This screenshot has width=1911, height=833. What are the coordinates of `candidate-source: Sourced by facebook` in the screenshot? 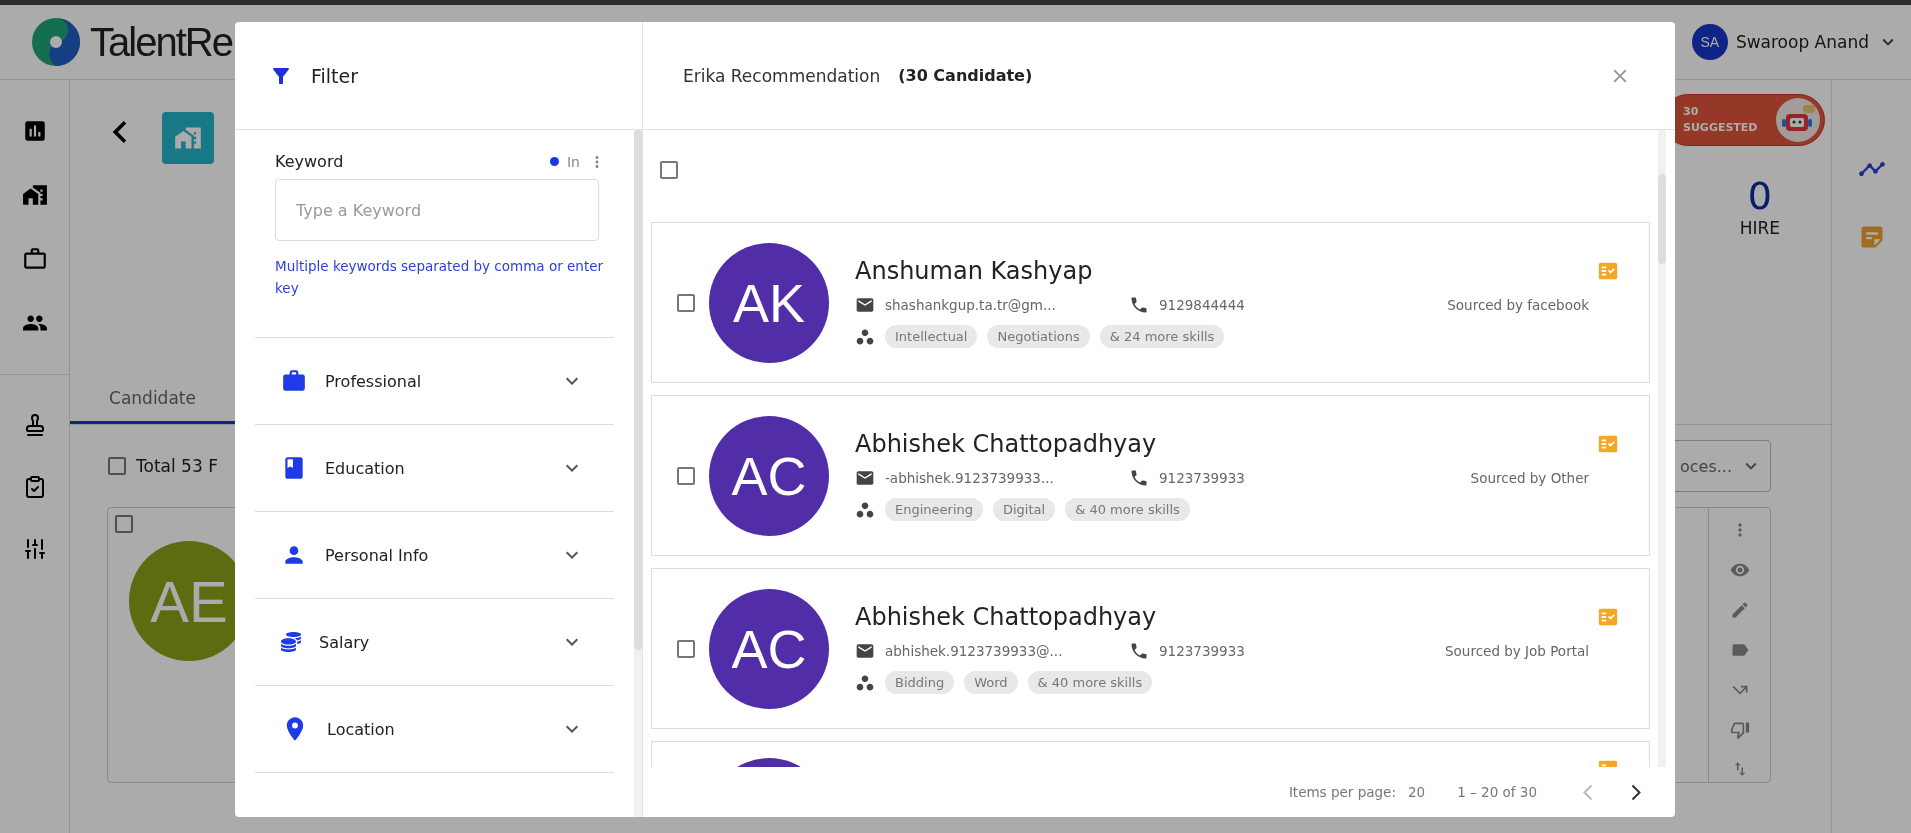 It's located at (1518, 305).